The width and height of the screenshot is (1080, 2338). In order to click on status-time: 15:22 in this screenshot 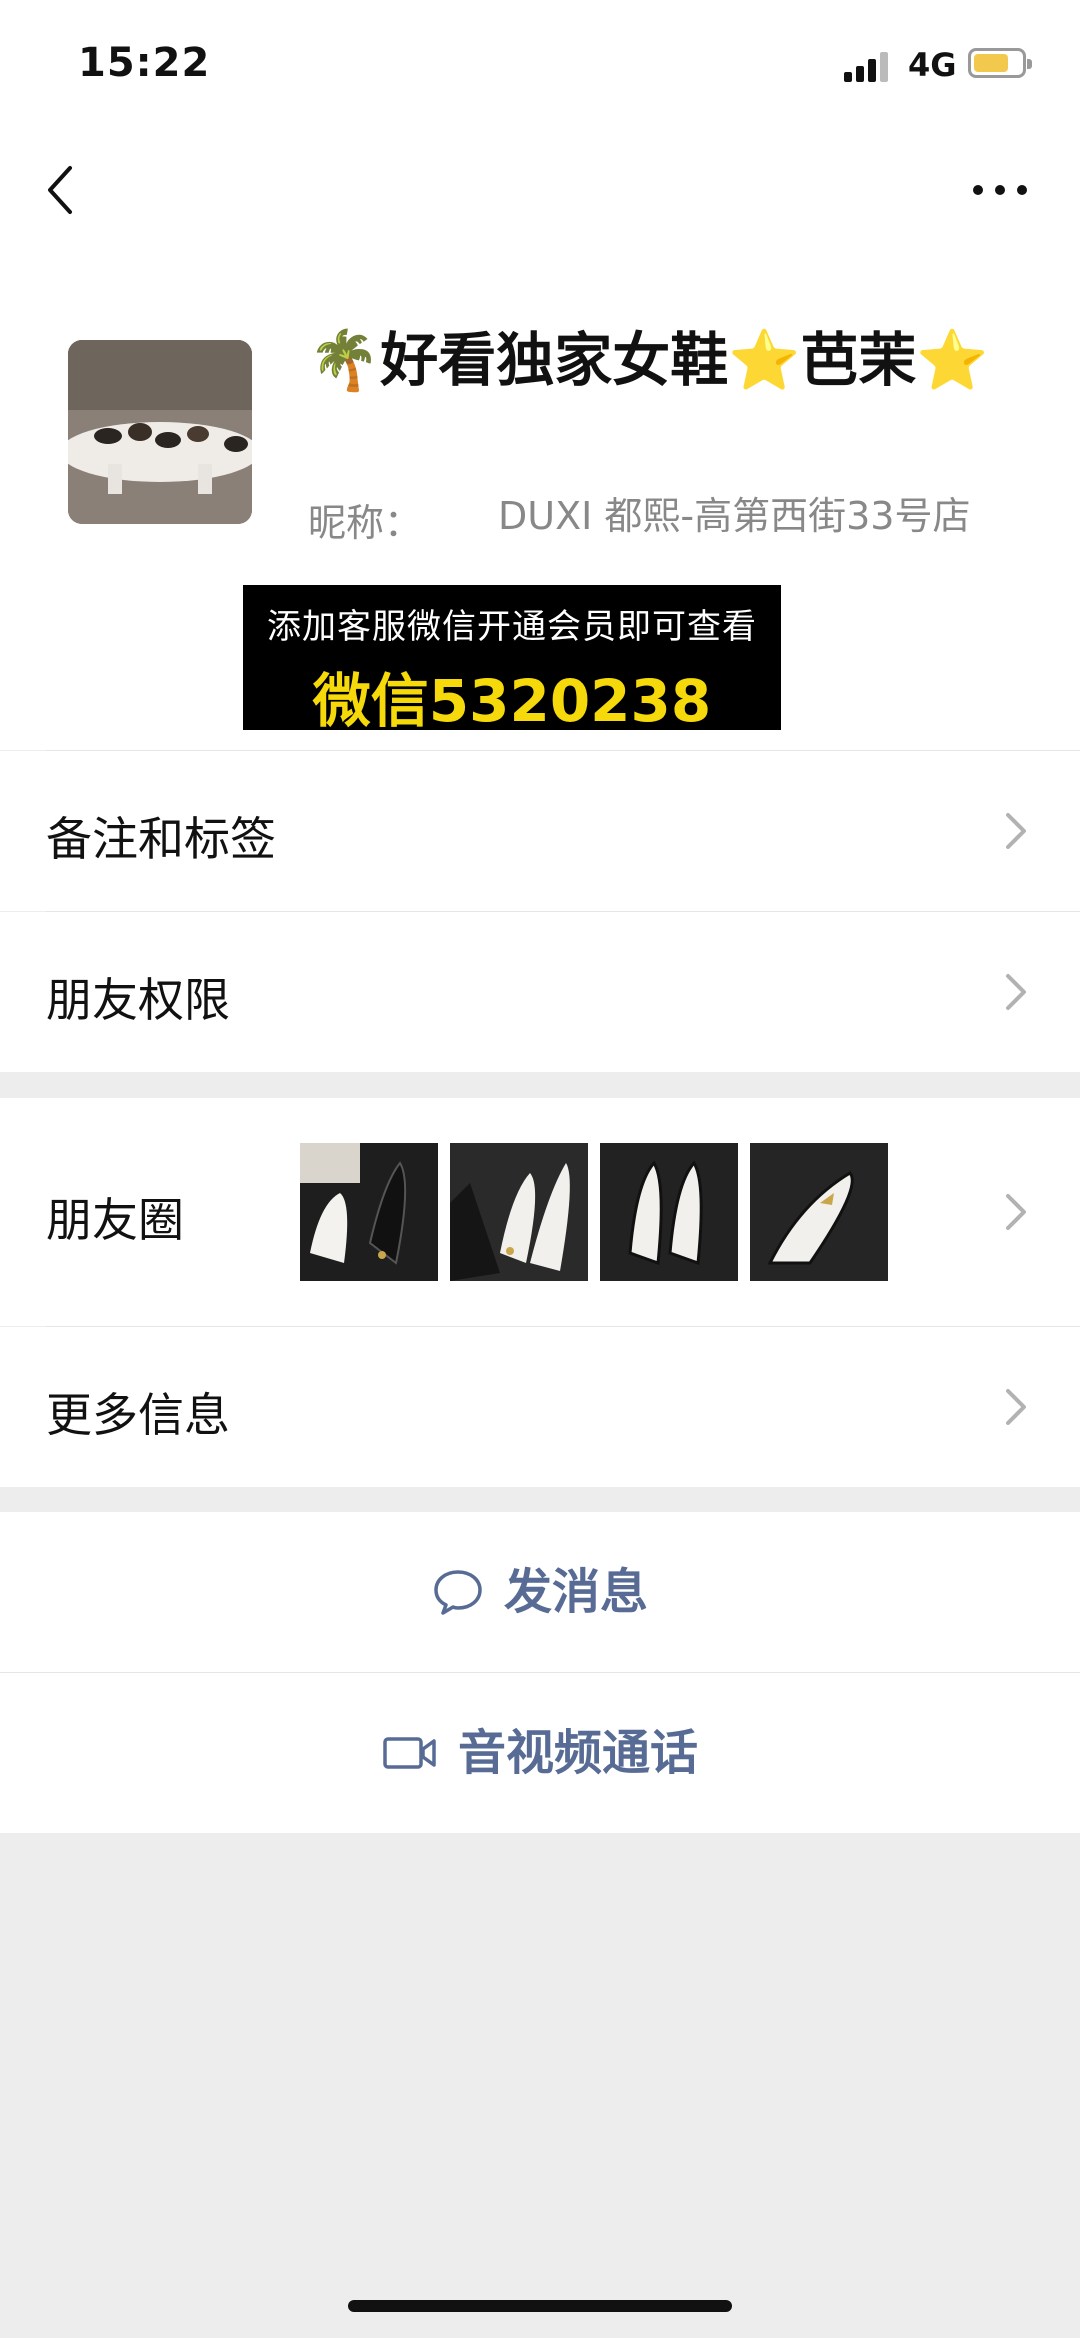, I will do `click(144, 63)`.